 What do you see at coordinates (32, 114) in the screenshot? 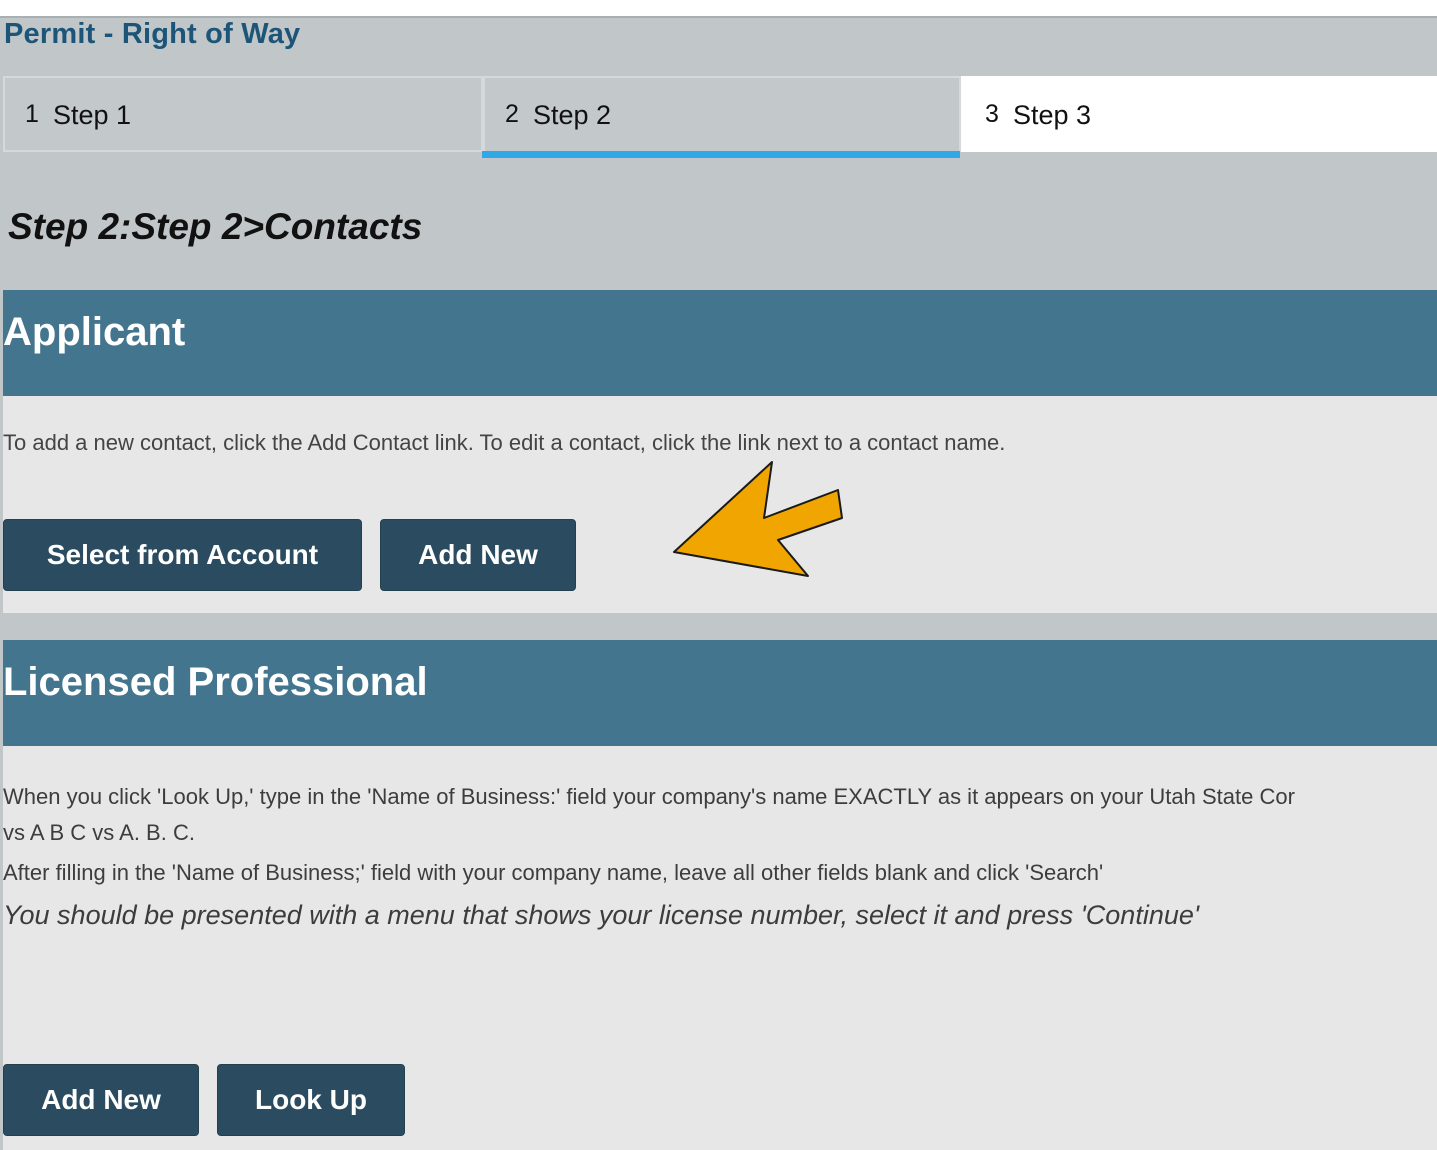
I see `step-number: 1` at bounding box center [32, 114].